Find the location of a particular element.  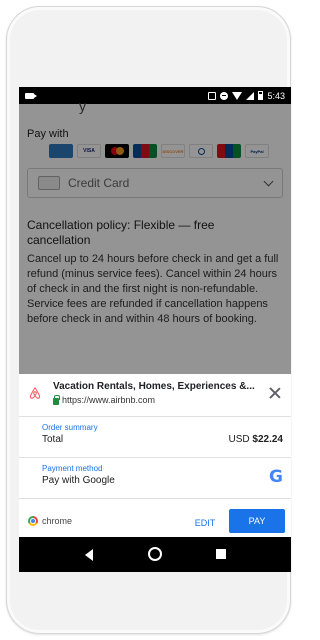

payment-method-value: Pay with Google is located at coordinates (78, 480).